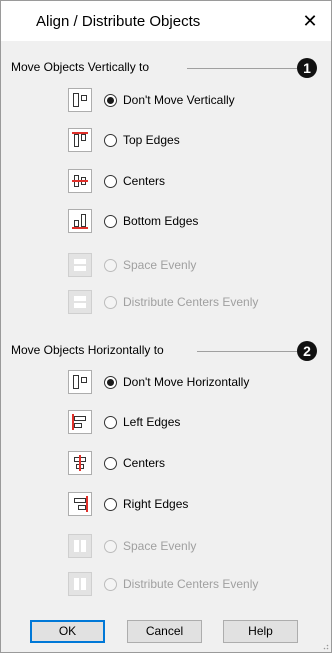 This screenshot has width=332, height=653. What do you see at coordinates (151, 140) in the screenshot?
I see `label-top-edges: Top Edges` at bounding box center [151, 140].